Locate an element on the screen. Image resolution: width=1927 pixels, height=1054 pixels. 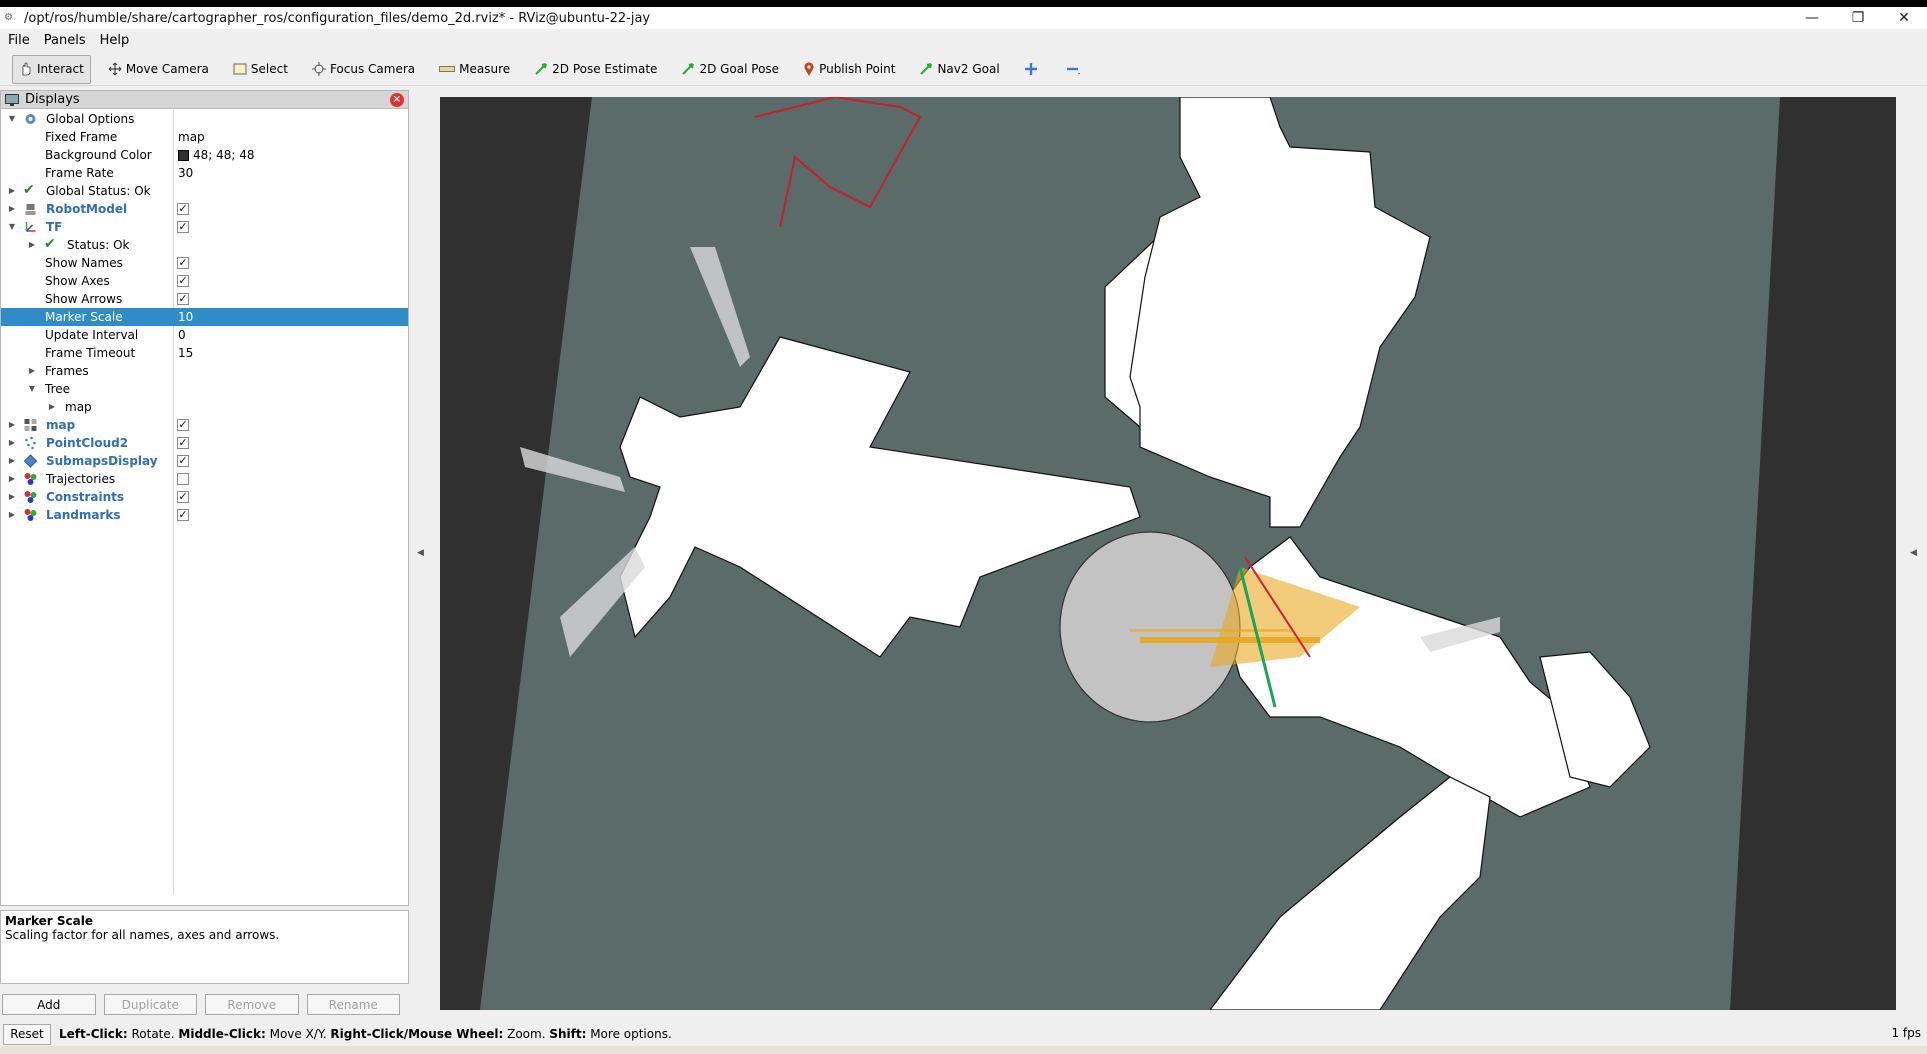
restore-button: ❐ is located at coordinates (1858, 18).